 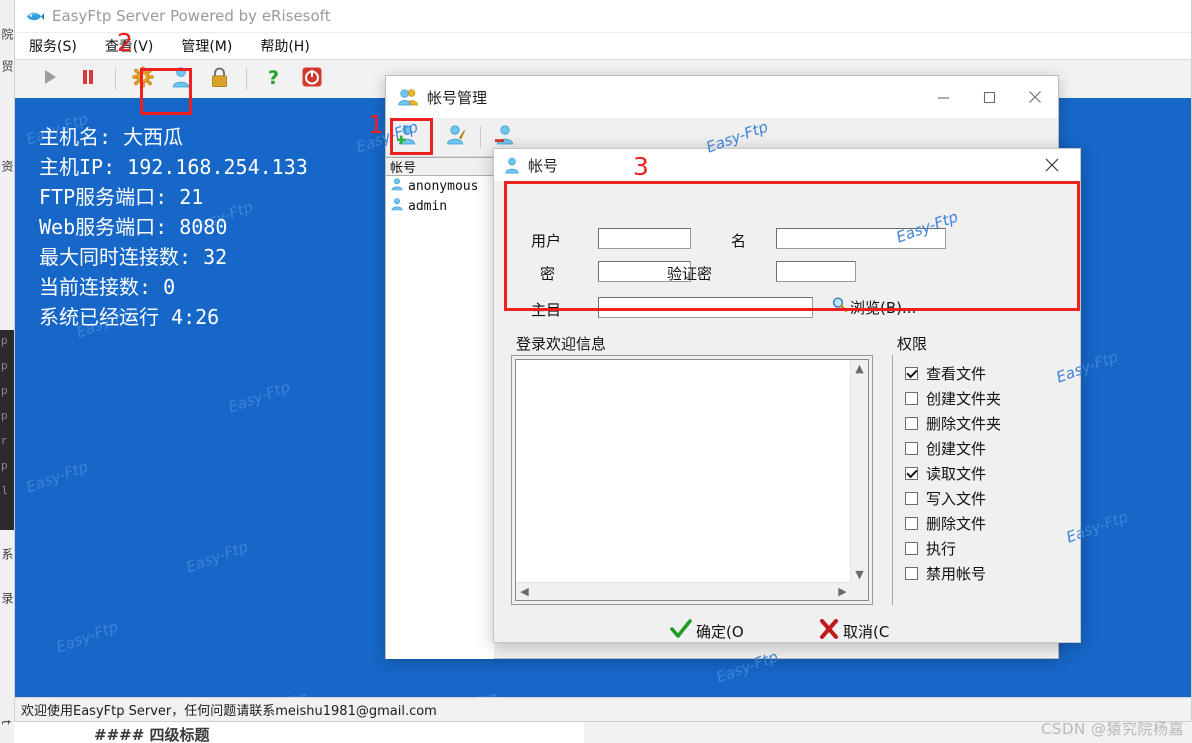 I want to click on permission-label: 执行, so click(x=941, y=549).